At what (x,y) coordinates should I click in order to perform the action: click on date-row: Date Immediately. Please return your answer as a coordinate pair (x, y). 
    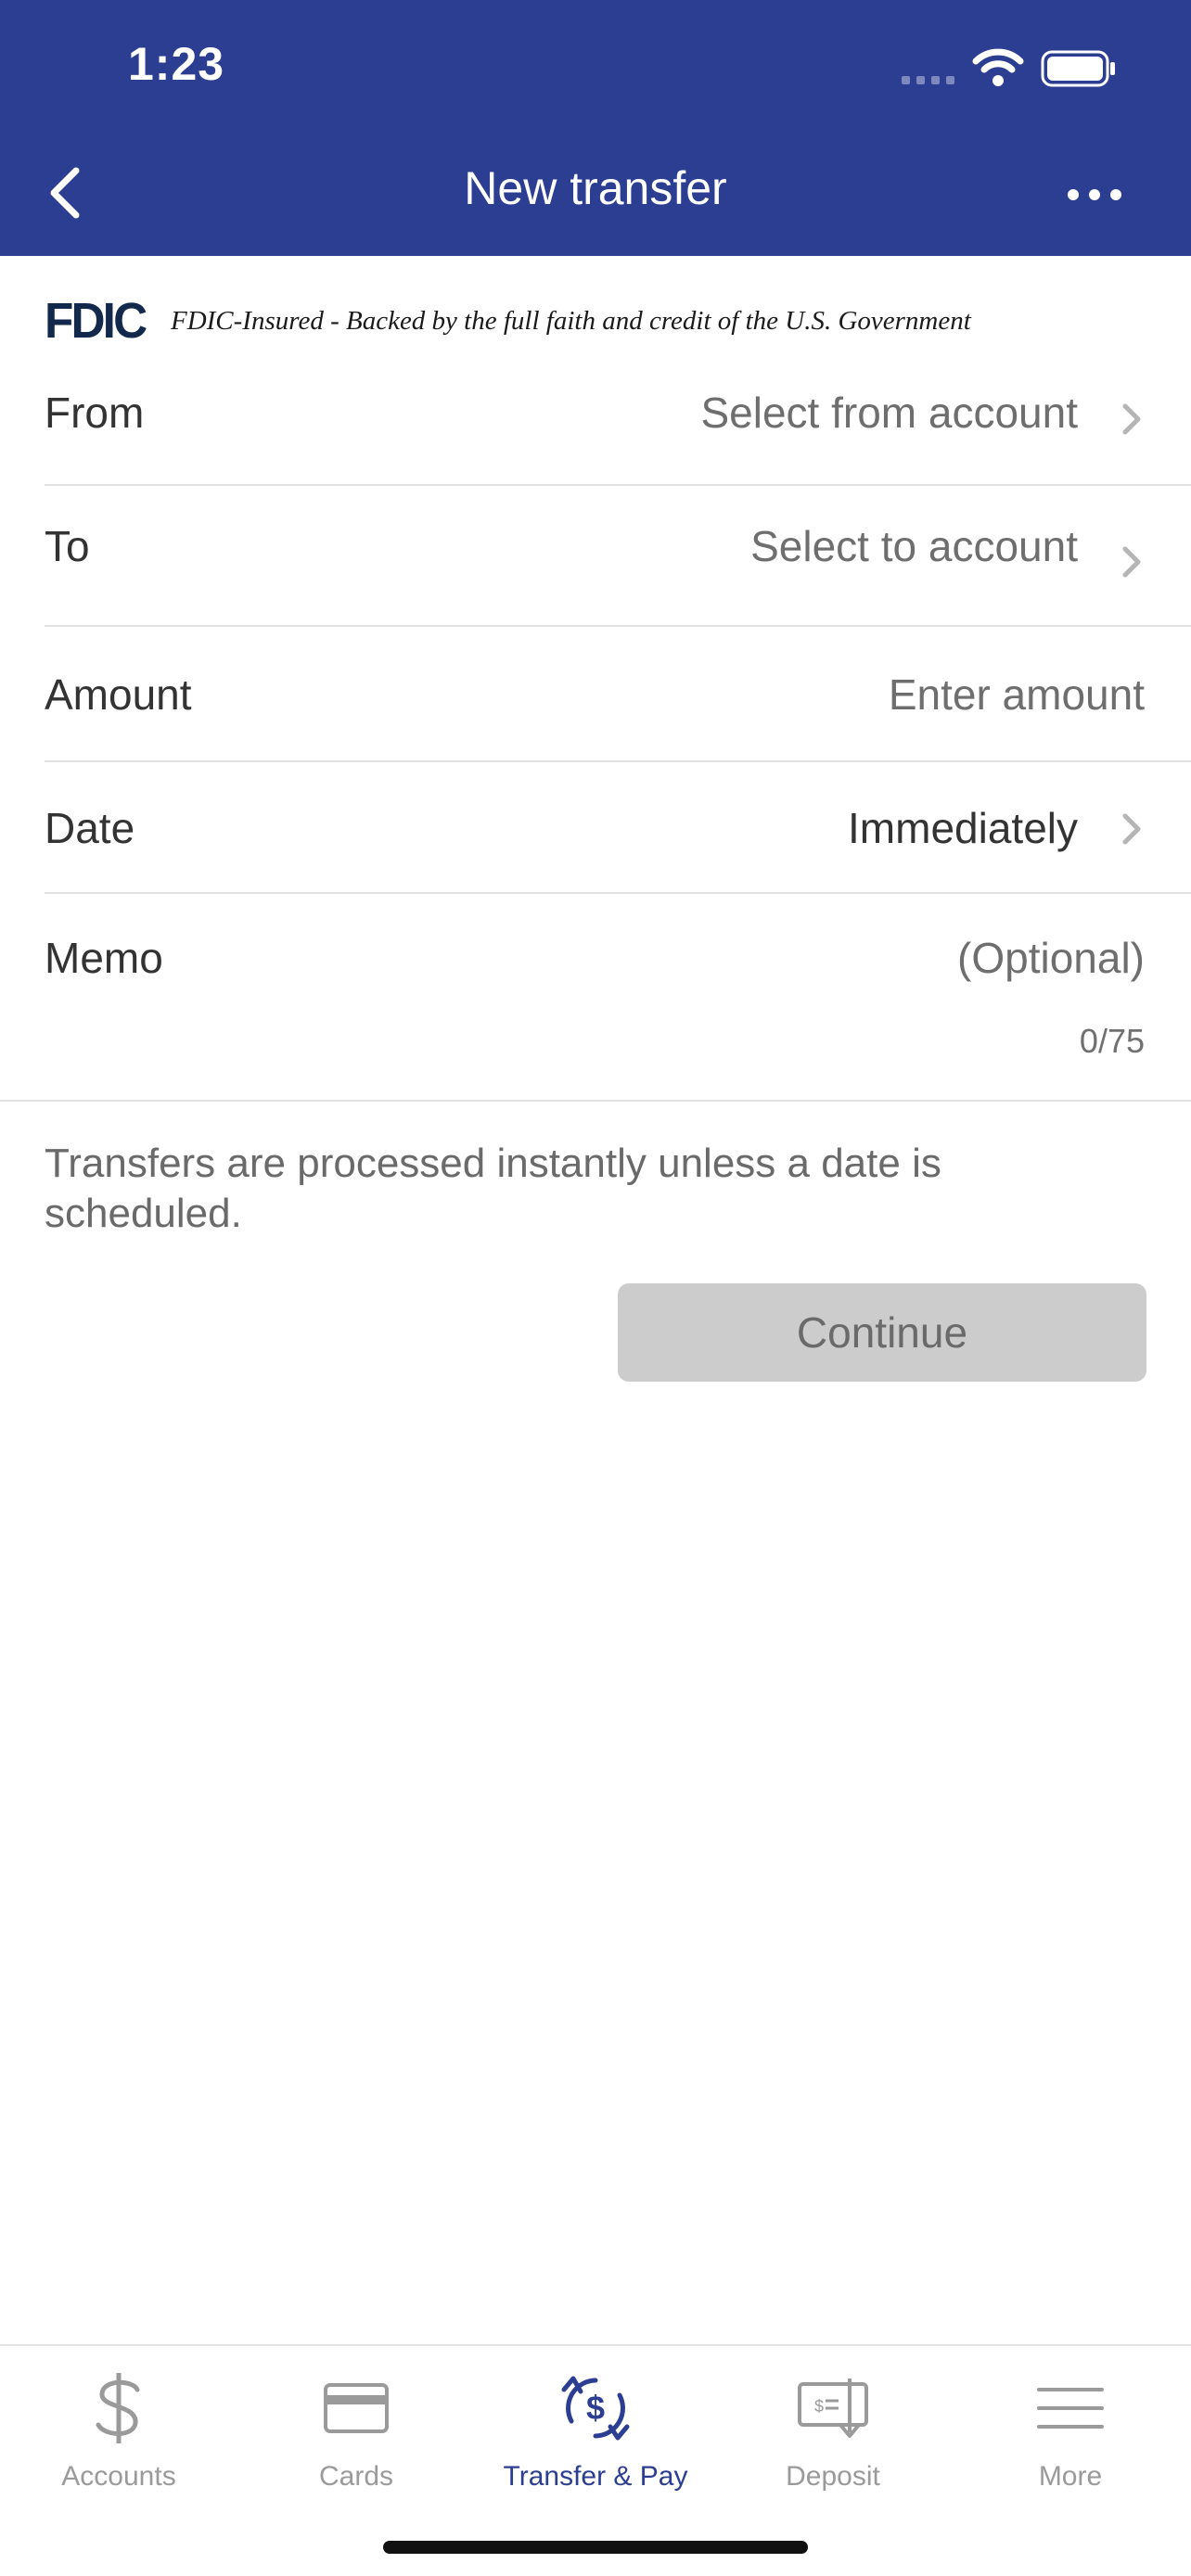
    Looking at the image, I should click on (618, 828).